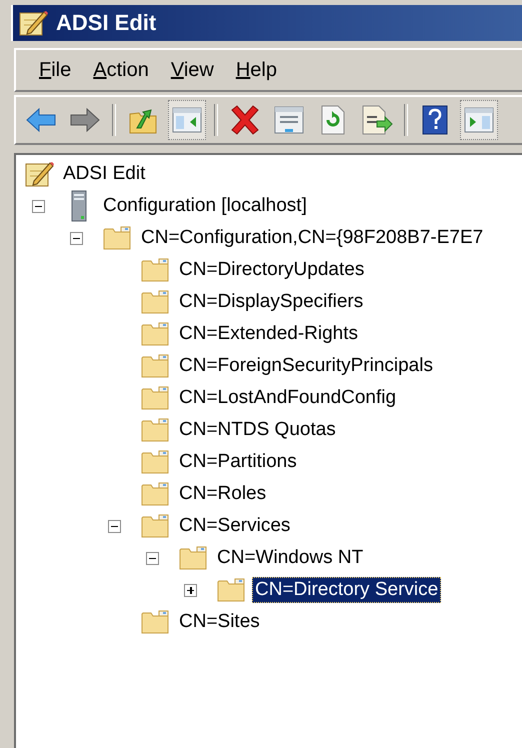 The height and width of the screenshot is (748, 522). What do you see at coordinates (435, 120) in the screenshot?
I see `help-icon` at bounding box center [435, 120].